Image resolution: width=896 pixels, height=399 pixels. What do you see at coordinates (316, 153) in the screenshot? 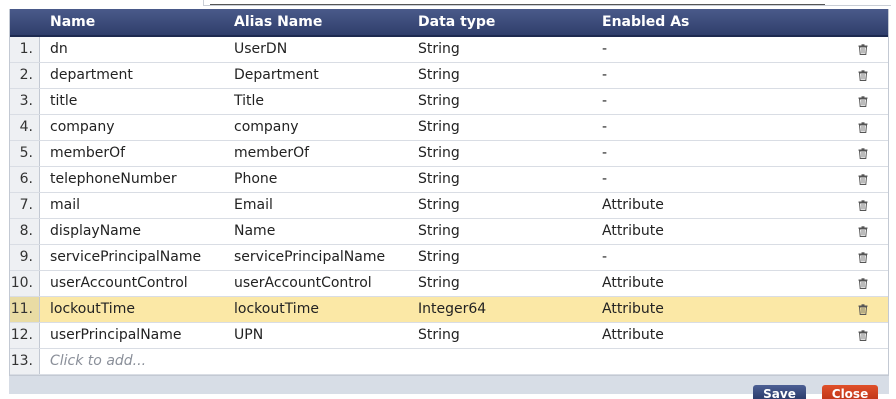
I see `alias-name-cell: memberOf` at bounding box center [316, 153].